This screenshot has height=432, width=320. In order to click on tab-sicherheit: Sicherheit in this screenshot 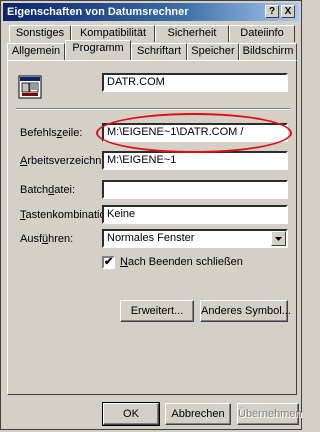, I will do `click(192, 33)`.